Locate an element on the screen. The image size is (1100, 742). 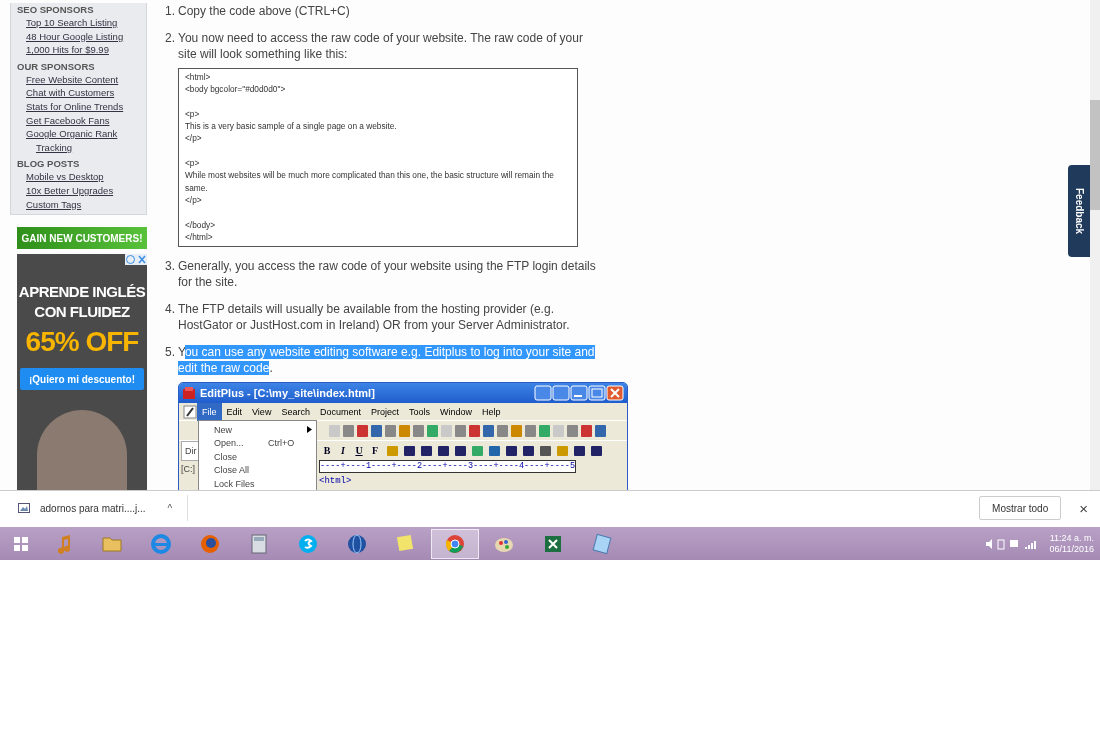
scrollbar is located at coordinates (1095, 245).